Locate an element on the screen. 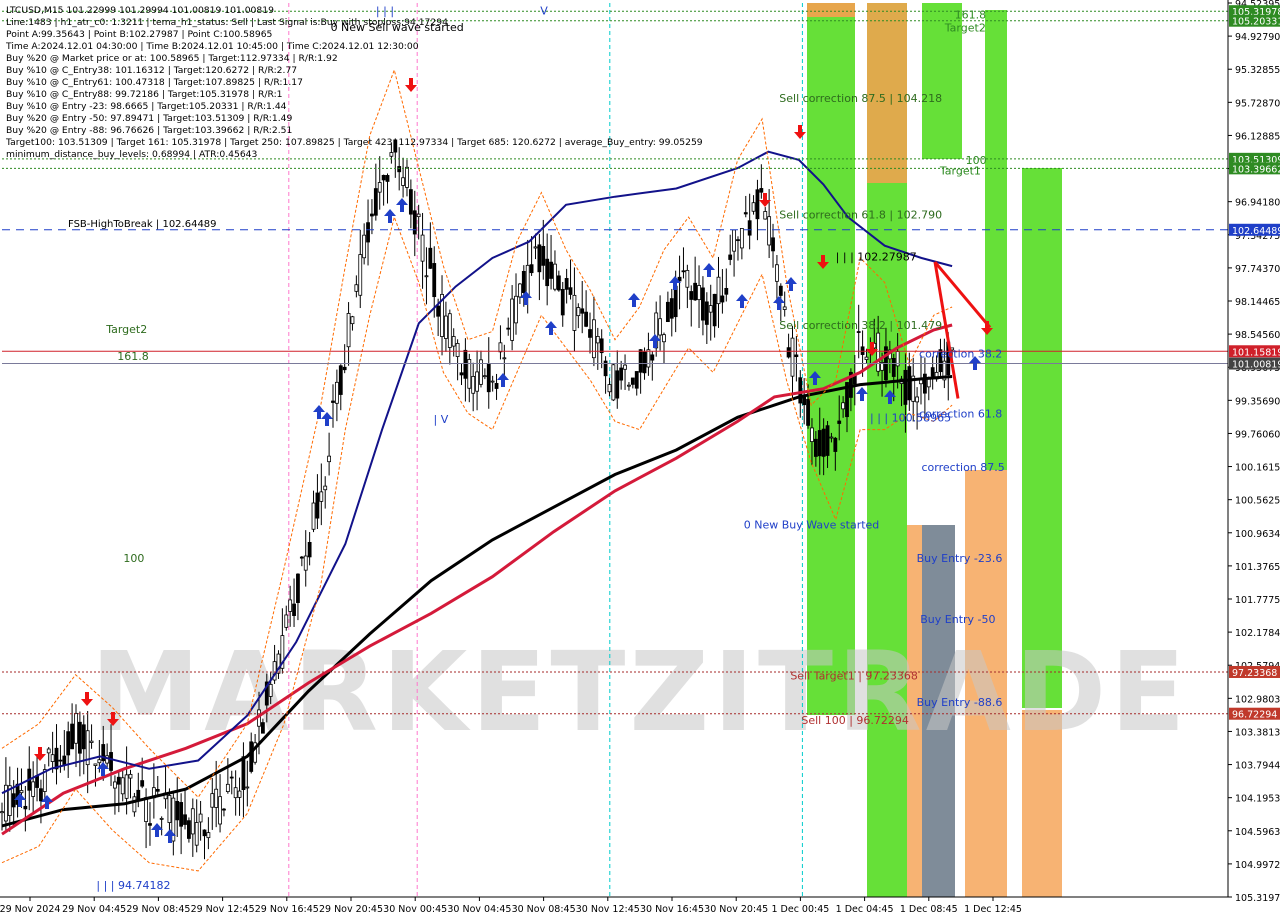 The image size is (1280, 924). price-tag-label: 101.00819 is located at coordinates (1256, 365).